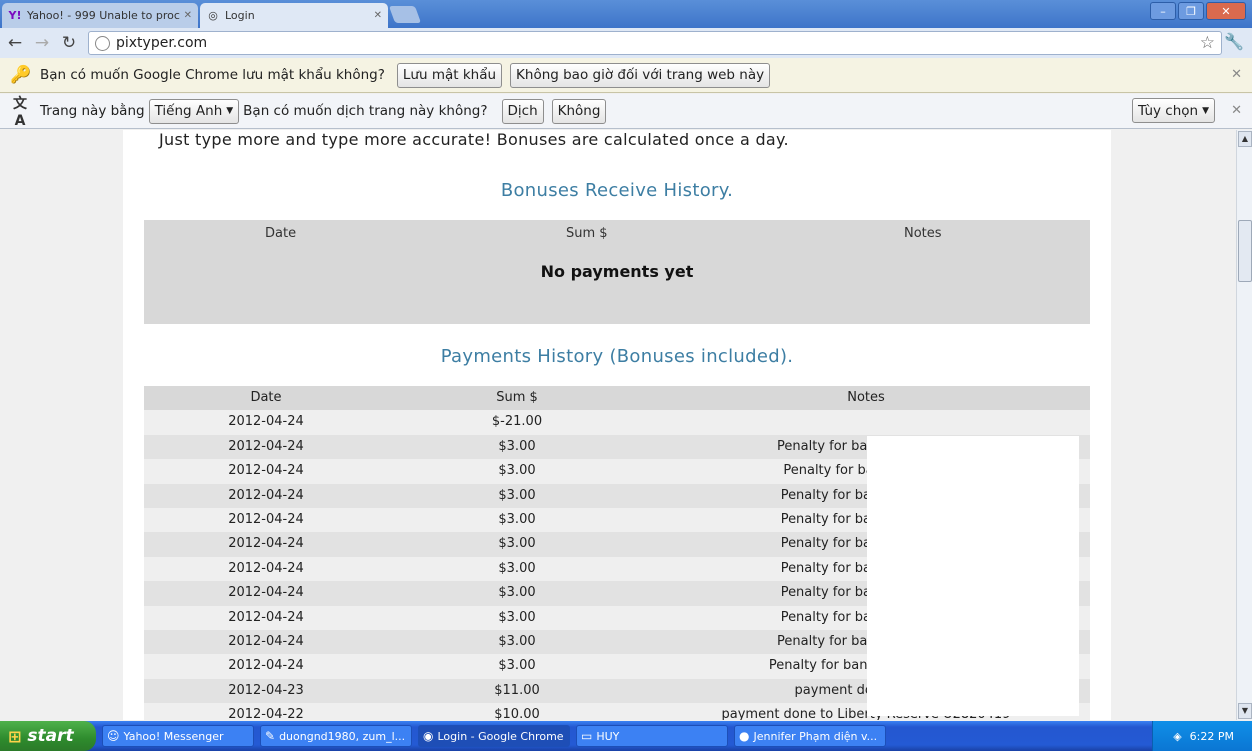 This screenshot has height=751, width=1252. I want to click on browser-toolbar: ← → ↻ pixtyper.com ☆ 🔧, so click(626, 43).